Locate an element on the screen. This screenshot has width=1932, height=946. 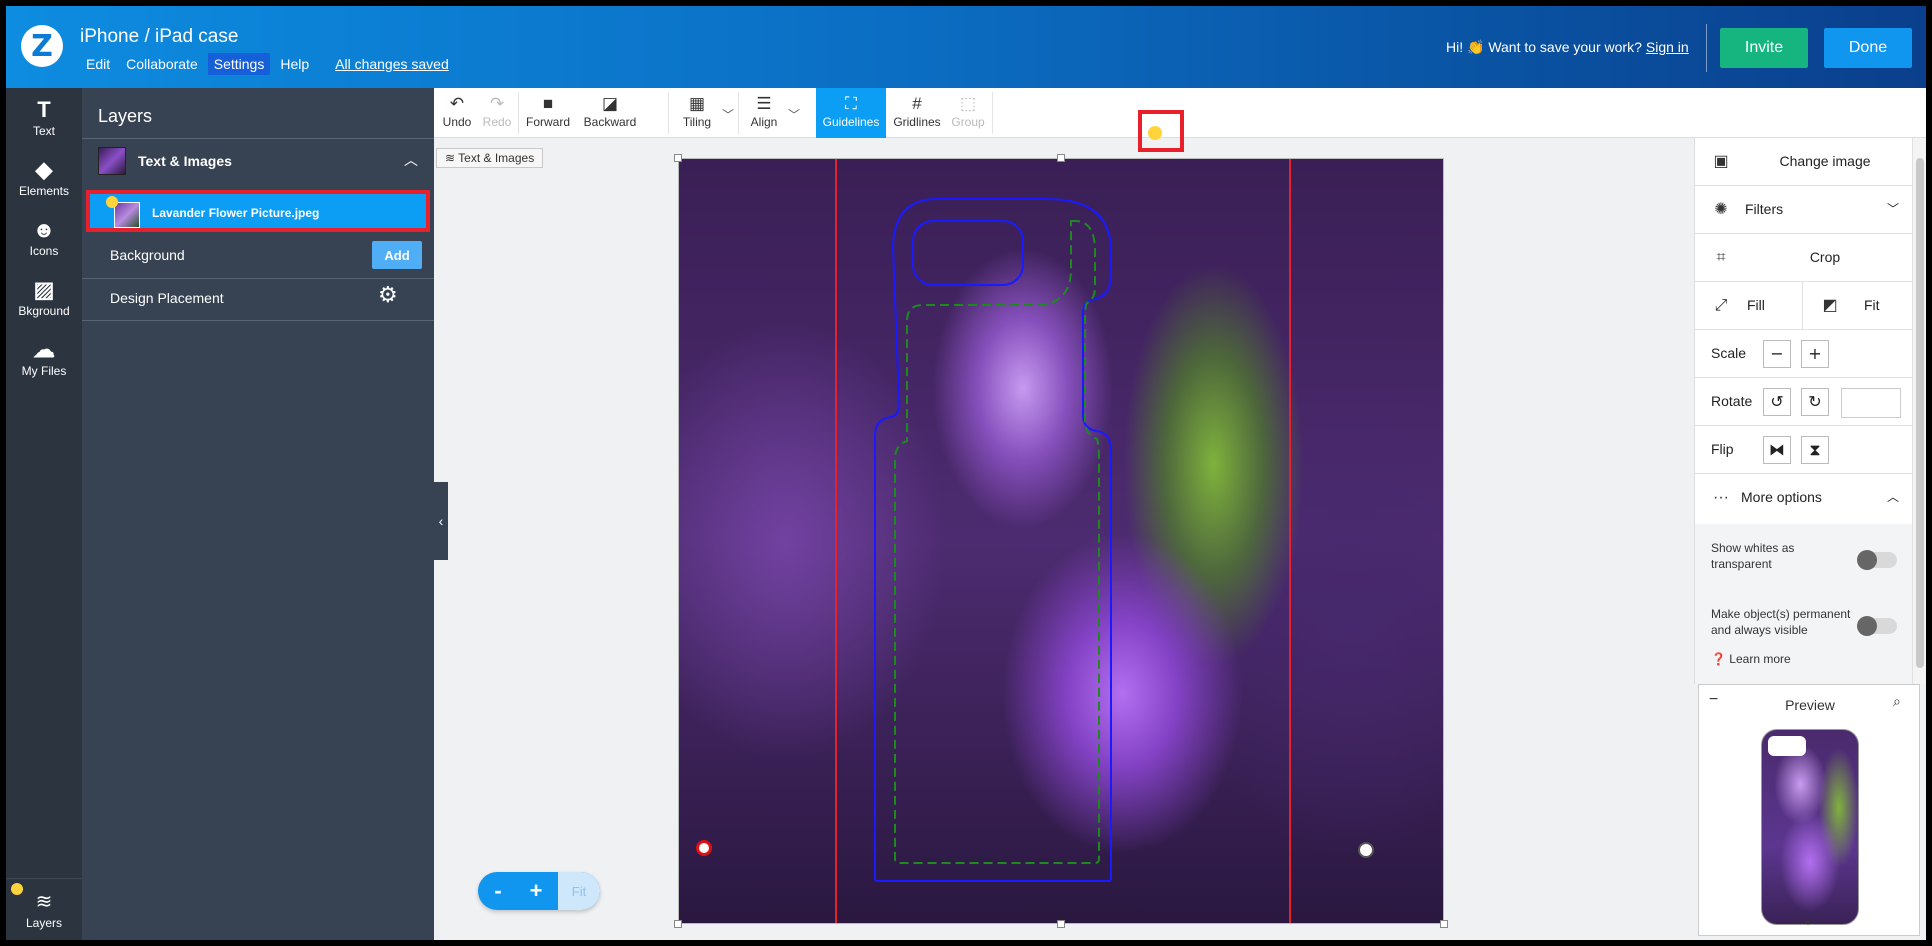
forward-label: Forward is located at coordinates (547, 122).